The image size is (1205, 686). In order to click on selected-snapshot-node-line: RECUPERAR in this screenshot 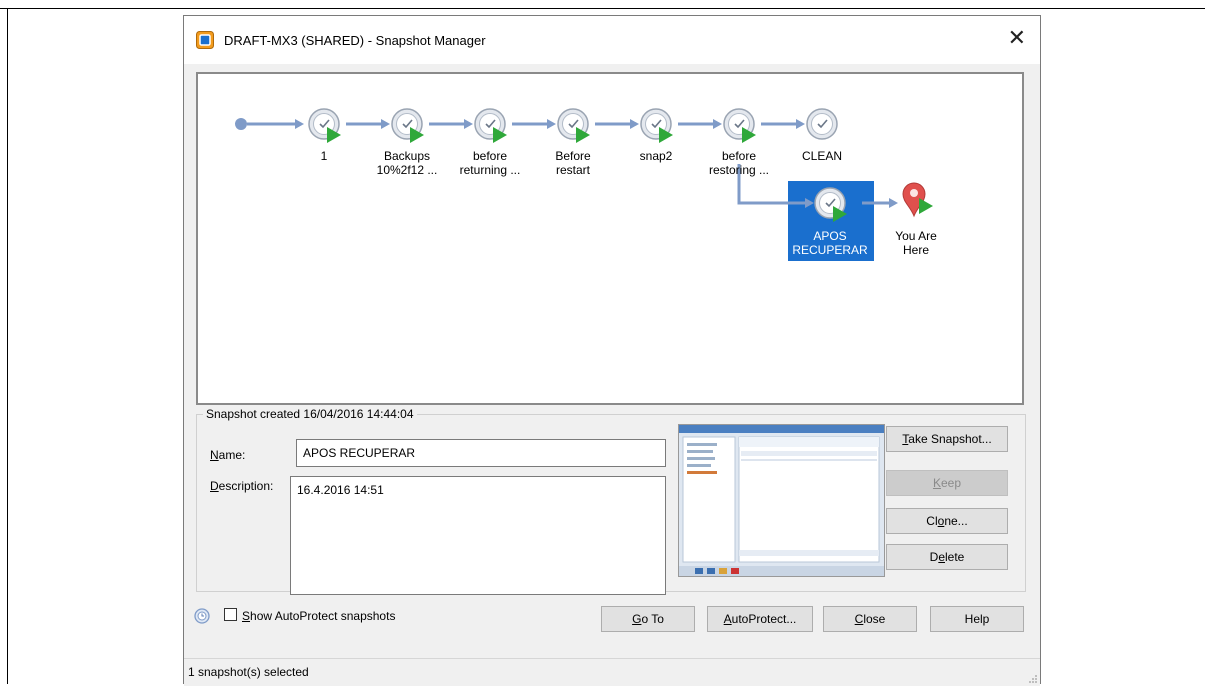, I will do `click(830, 250)`.